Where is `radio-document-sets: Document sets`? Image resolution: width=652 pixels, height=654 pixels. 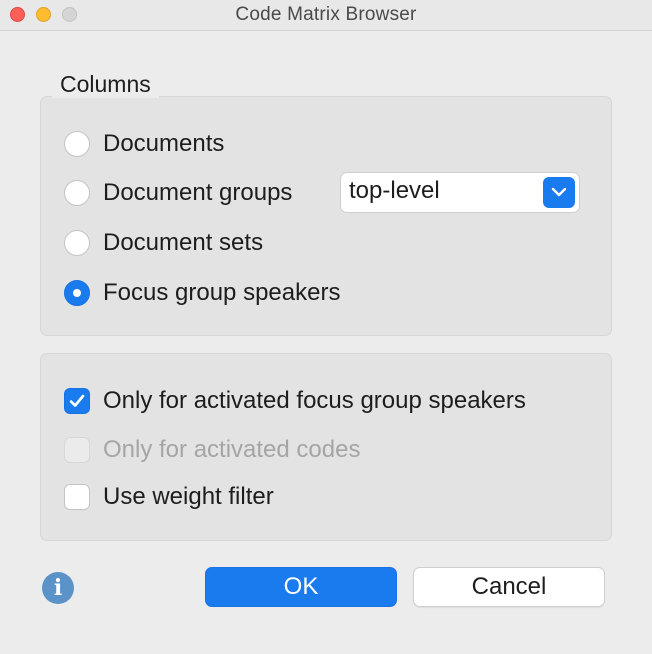
radio-document-sets: Document sets is located at coordinates (163, 243).